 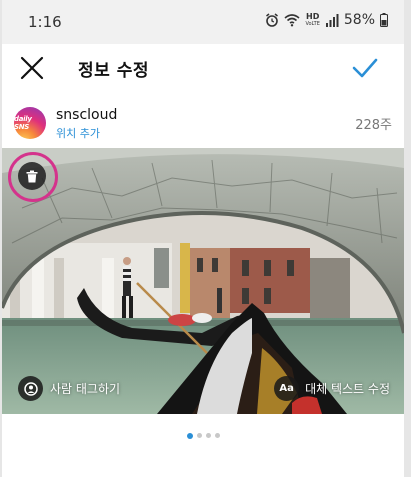 What do you see at coordinates (113, 71) in the screenshot?
I see `page-title: 정보 수정` at bounding box center [113, 71].